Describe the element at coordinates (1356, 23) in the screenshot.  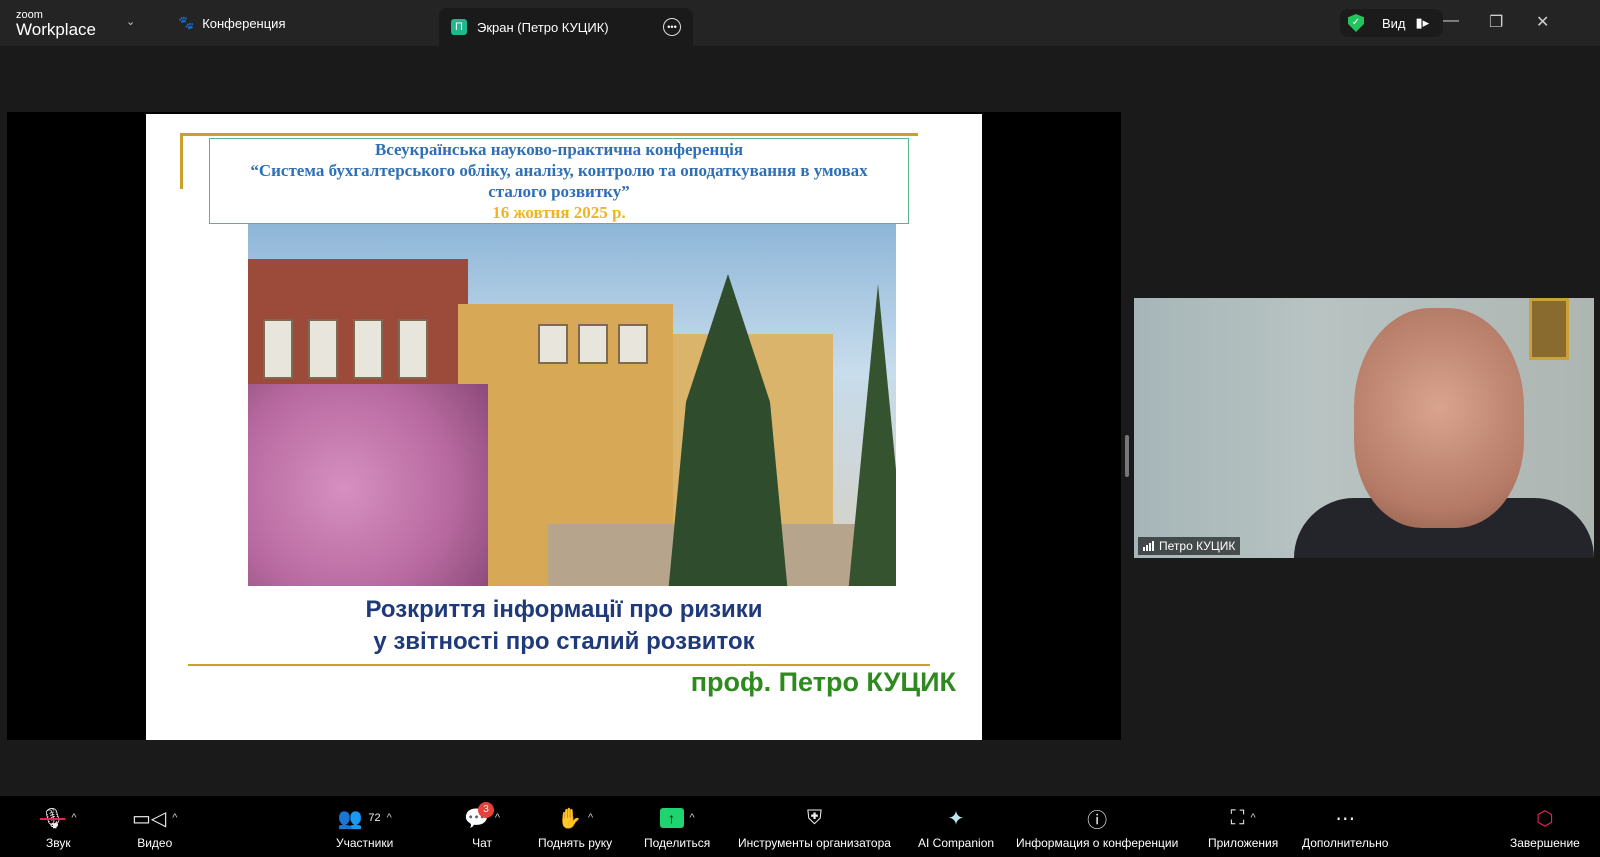
I see `security-shield-icon: ✓` at that location.